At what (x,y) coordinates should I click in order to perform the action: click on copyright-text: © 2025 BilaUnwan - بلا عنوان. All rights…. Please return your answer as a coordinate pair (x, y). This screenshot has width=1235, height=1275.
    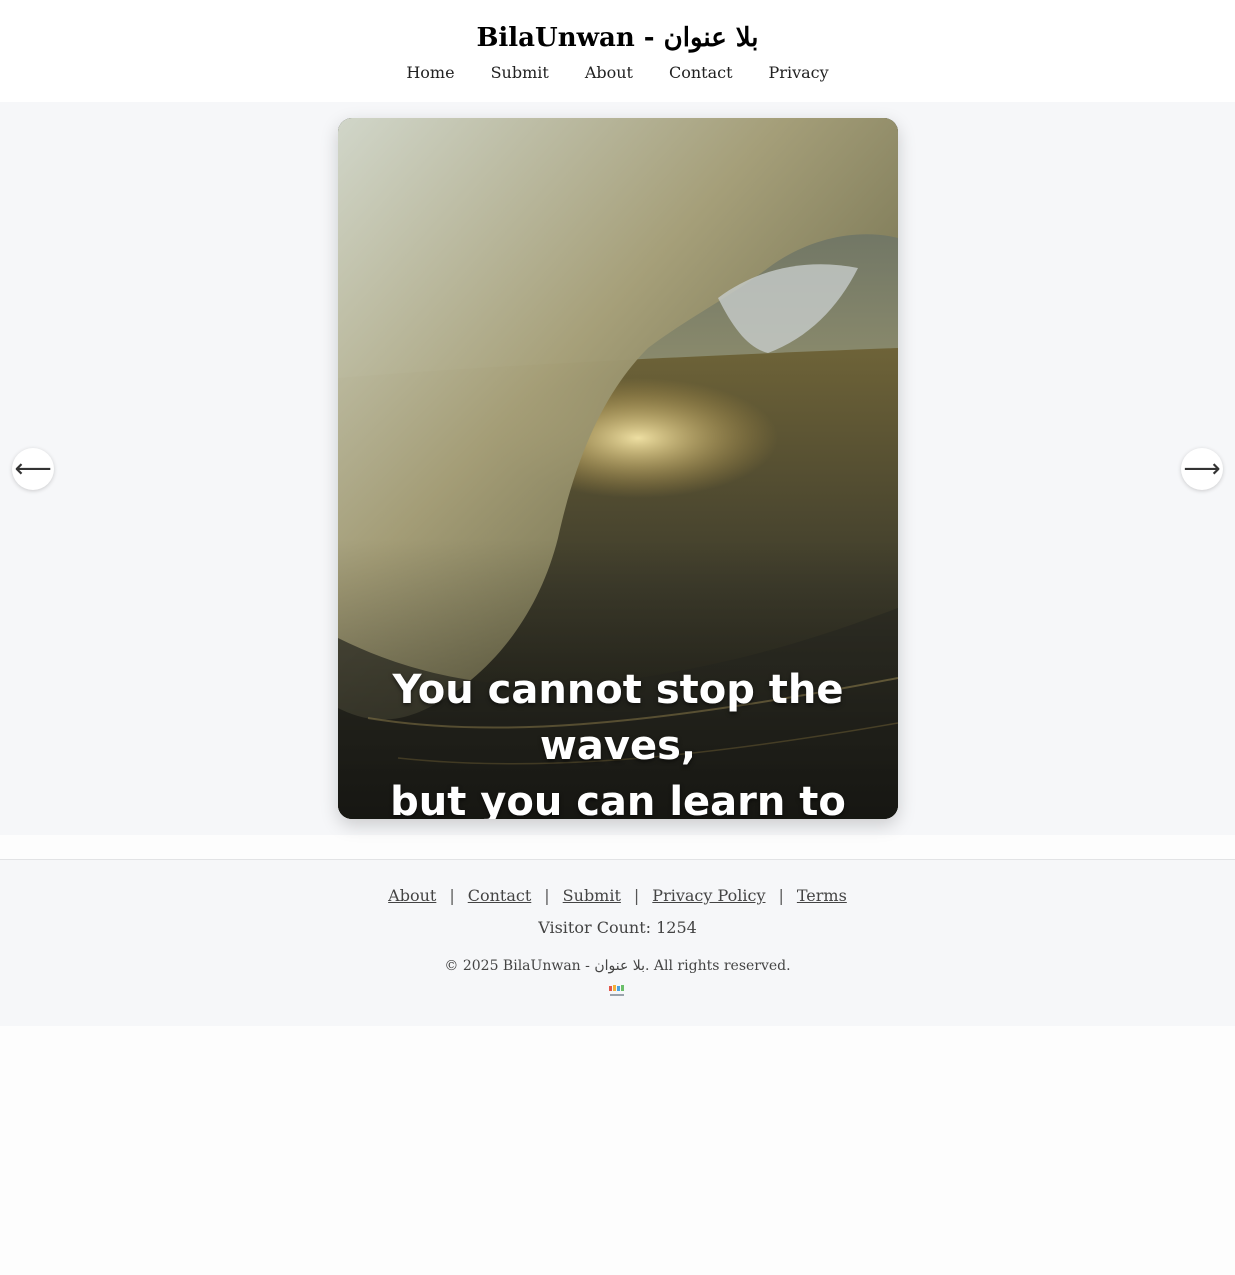
    Looking at the image, I should click on (617, 966).